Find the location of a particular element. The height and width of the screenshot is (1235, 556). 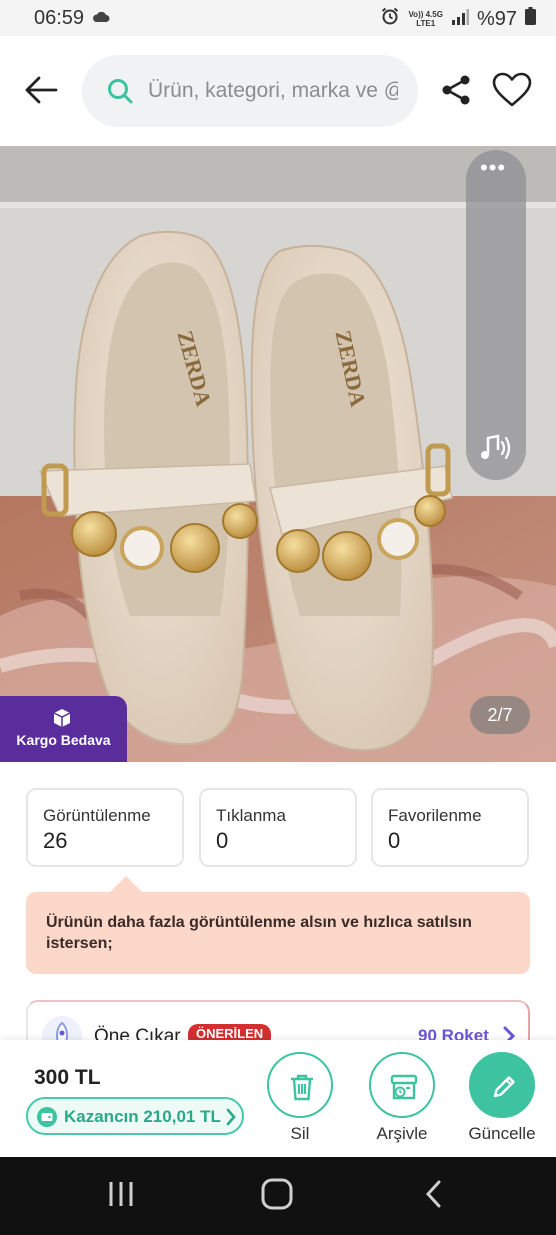

heart-icon is located at coordinates (512, 89).